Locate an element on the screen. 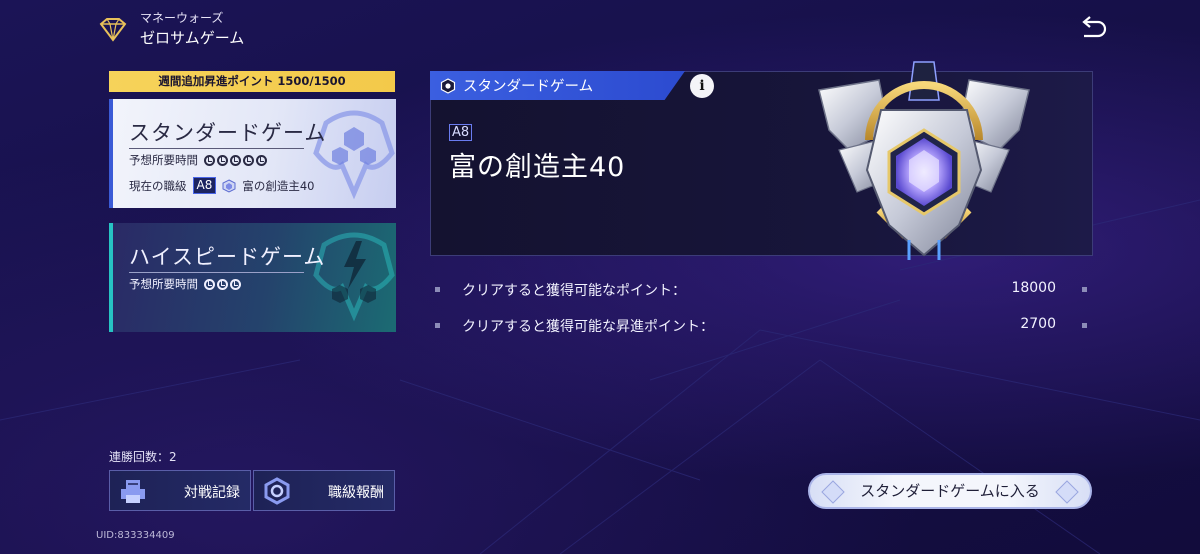 The image size is (1200, 554). standard-rank-row: 現在の職級 A8 富の創造主40 is located at coordinates (221, 185).